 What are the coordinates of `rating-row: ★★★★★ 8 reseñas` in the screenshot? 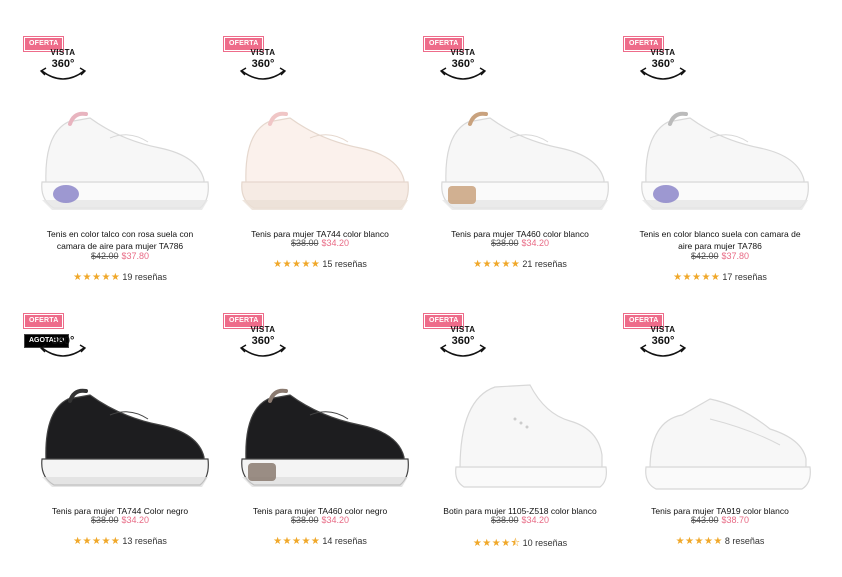 It's located at (720, 541).